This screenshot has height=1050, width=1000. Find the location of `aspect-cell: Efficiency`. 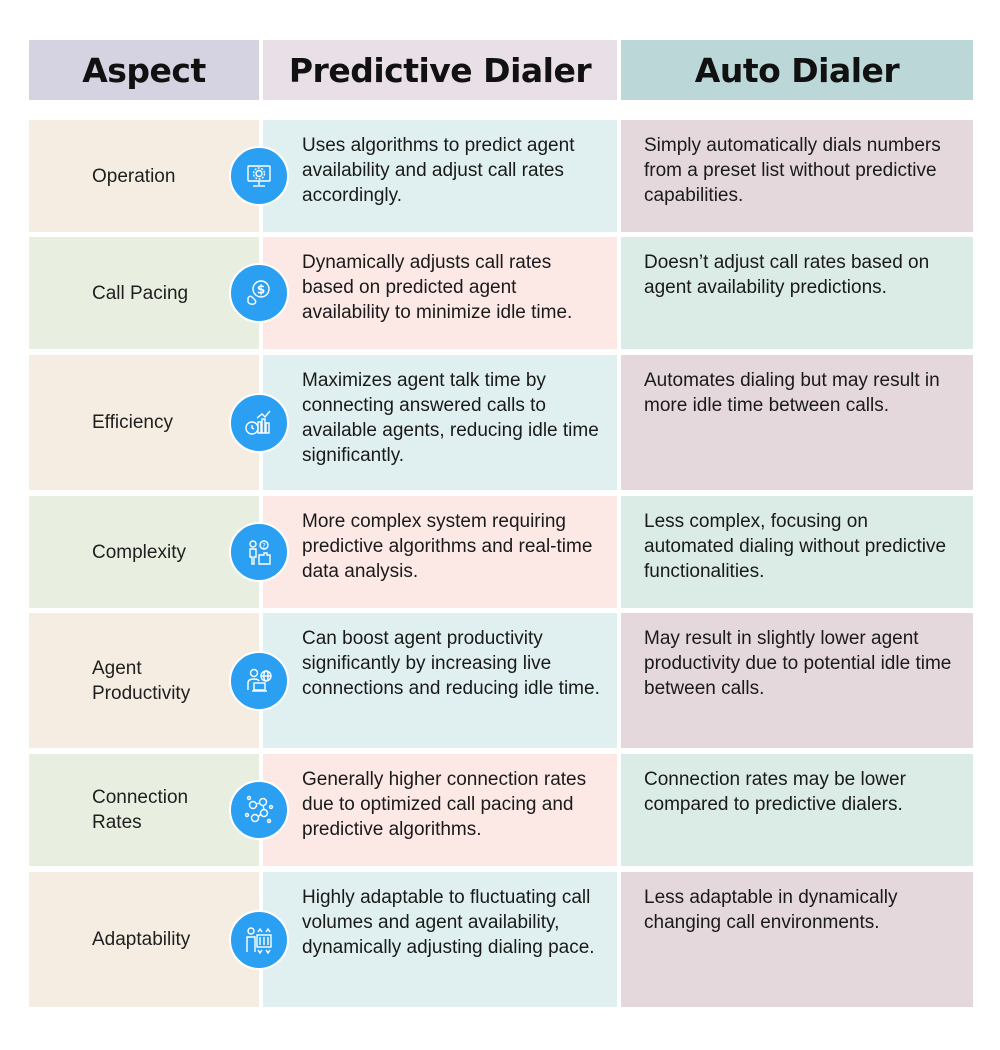

aspect-cell: Efficiency is located at coordinates (144, 422).